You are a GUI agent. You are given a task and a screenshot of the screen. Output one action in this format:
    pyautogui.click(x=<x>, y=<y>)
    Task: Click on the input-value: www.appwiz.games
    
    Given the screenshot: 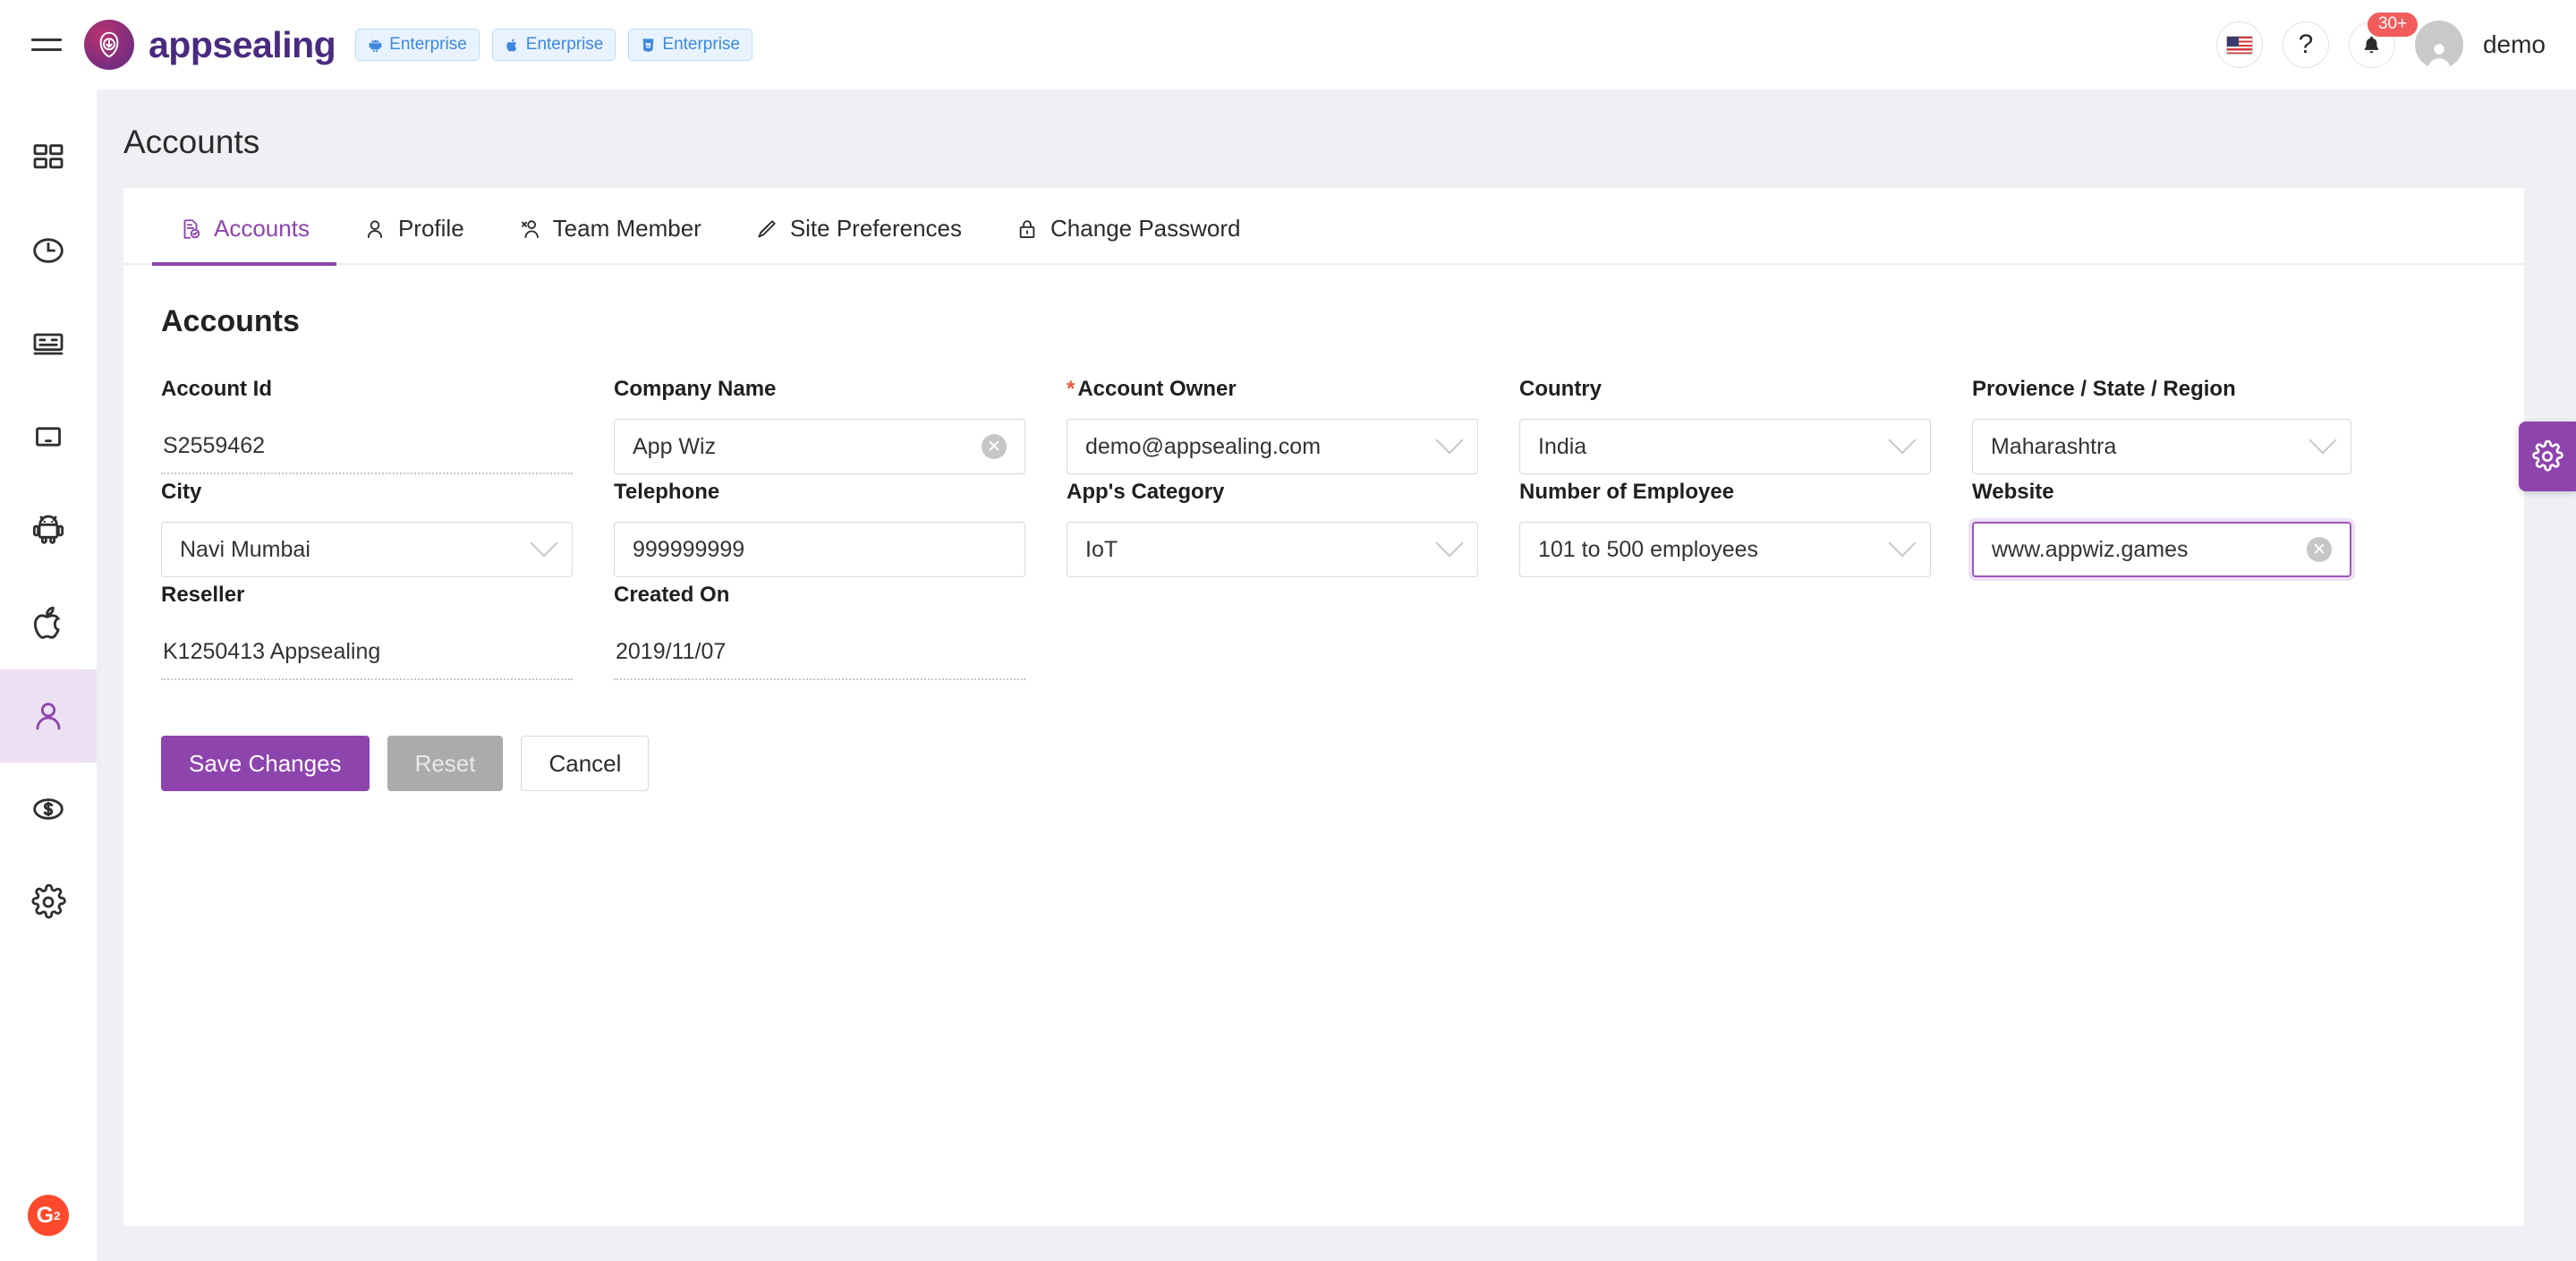 What is the action you would take?
    pyautogui.click(x=2090, y=549)
    